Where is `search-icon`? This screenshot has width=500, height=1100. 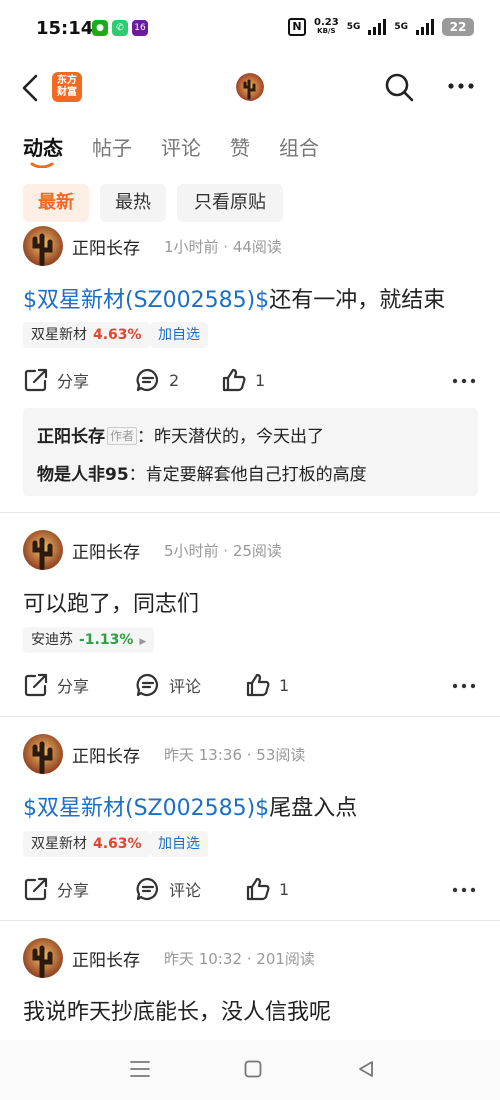
search-icon is located at coordinates (399, 87).